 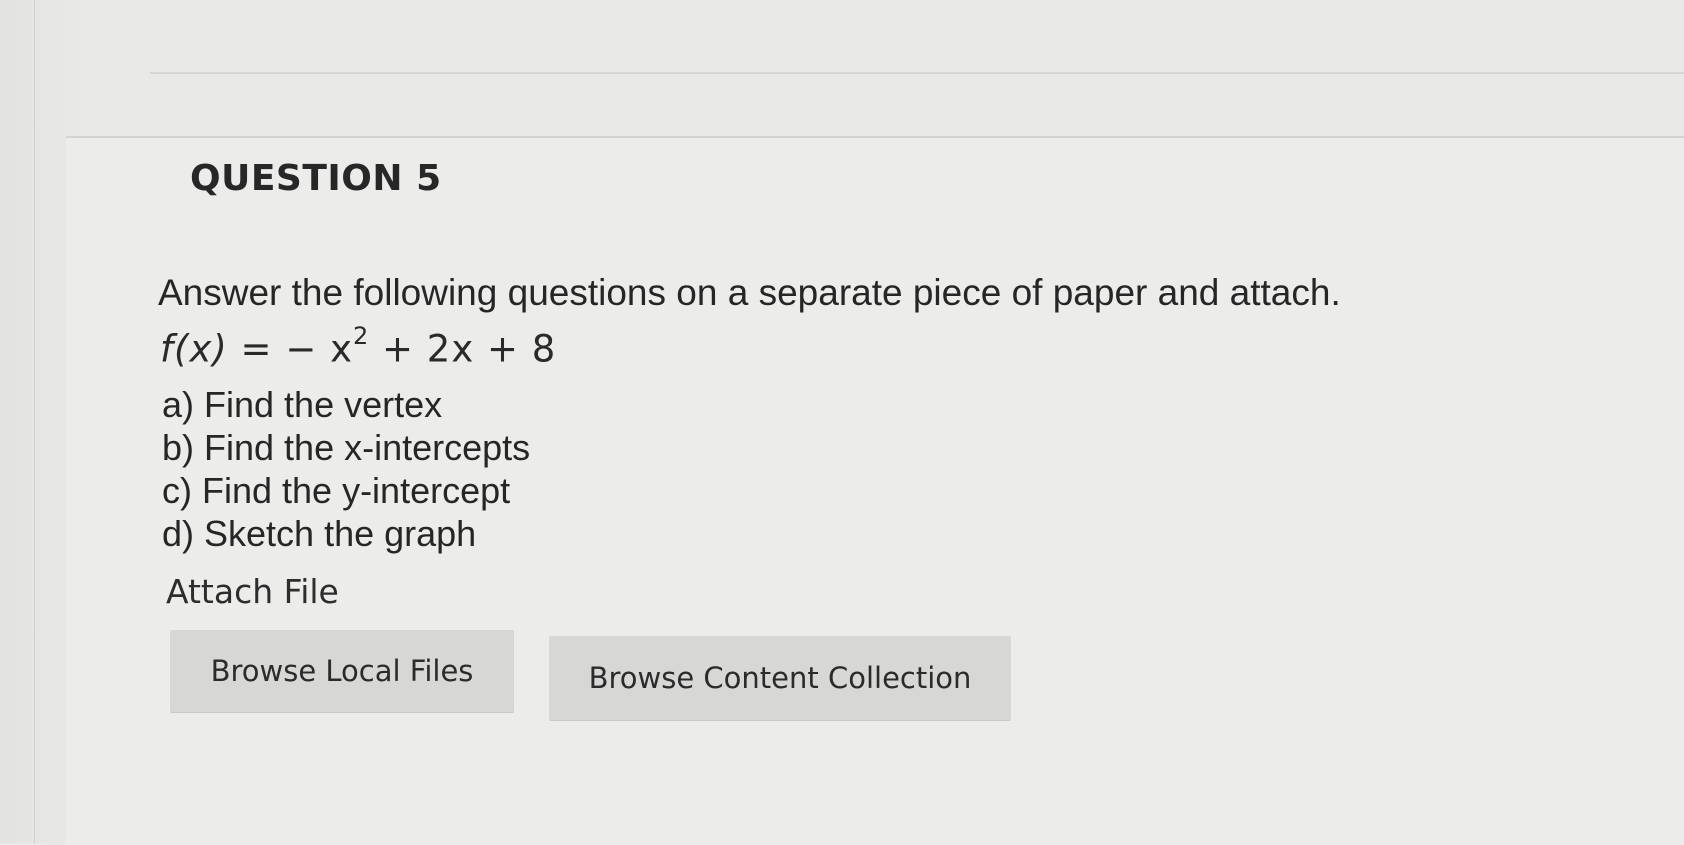 I want to click on browse-local-files-button: Browse Local Files, so click(x=342, y=671).